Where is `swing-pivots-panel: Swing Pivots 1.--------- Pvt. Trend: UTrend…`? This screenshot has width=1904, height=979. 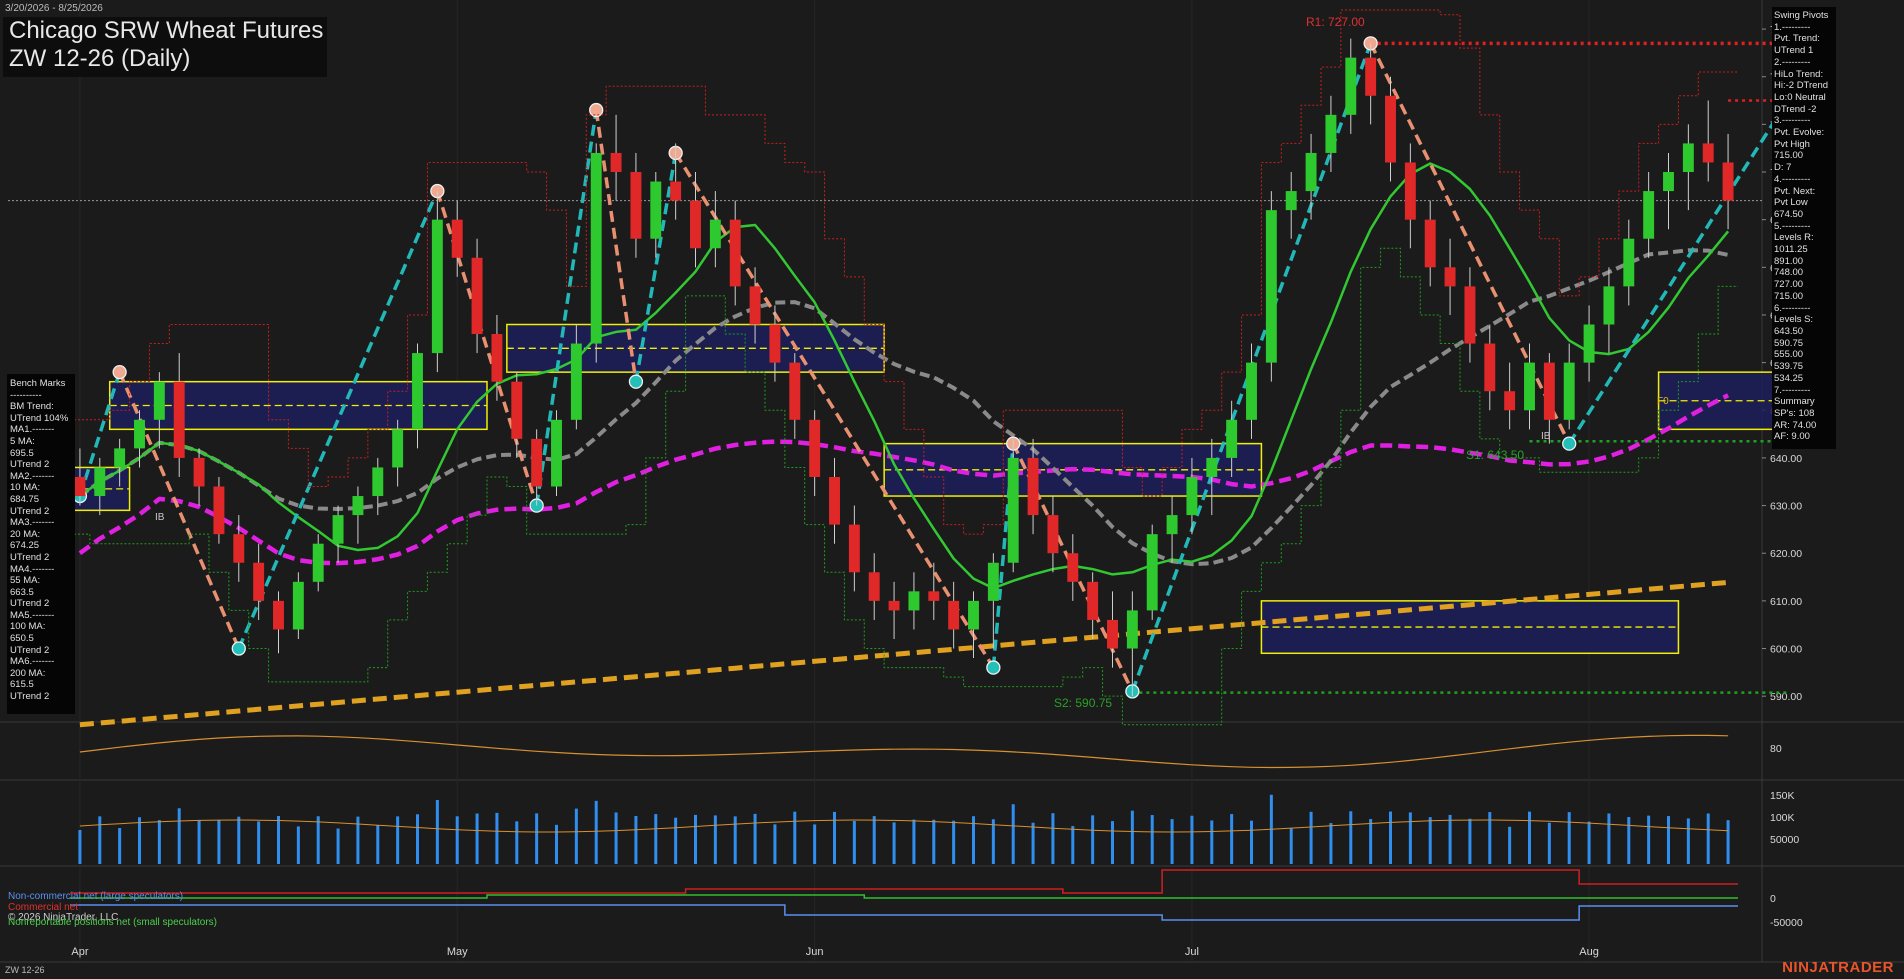 swing-pivots-panel: Swing Pivots 1.--------- Pvt. Trend: UTrend… is located at coordinates (1804, 228).